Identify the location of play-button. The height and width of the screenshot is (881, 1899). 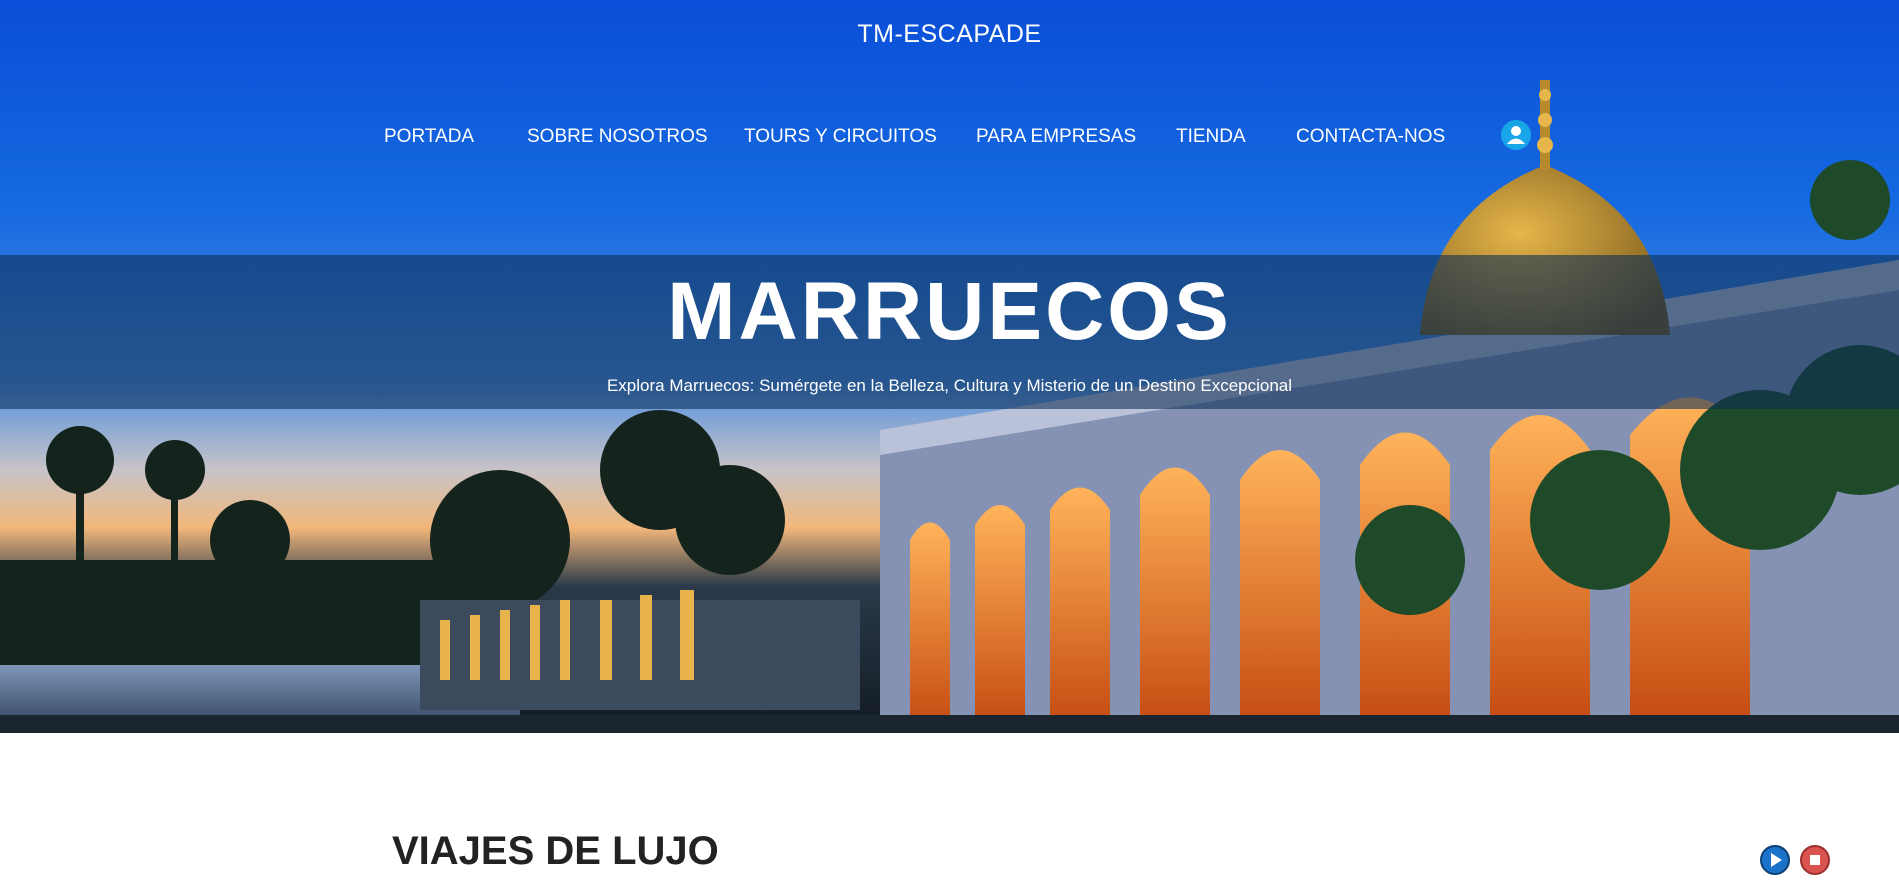
(1775, 860).